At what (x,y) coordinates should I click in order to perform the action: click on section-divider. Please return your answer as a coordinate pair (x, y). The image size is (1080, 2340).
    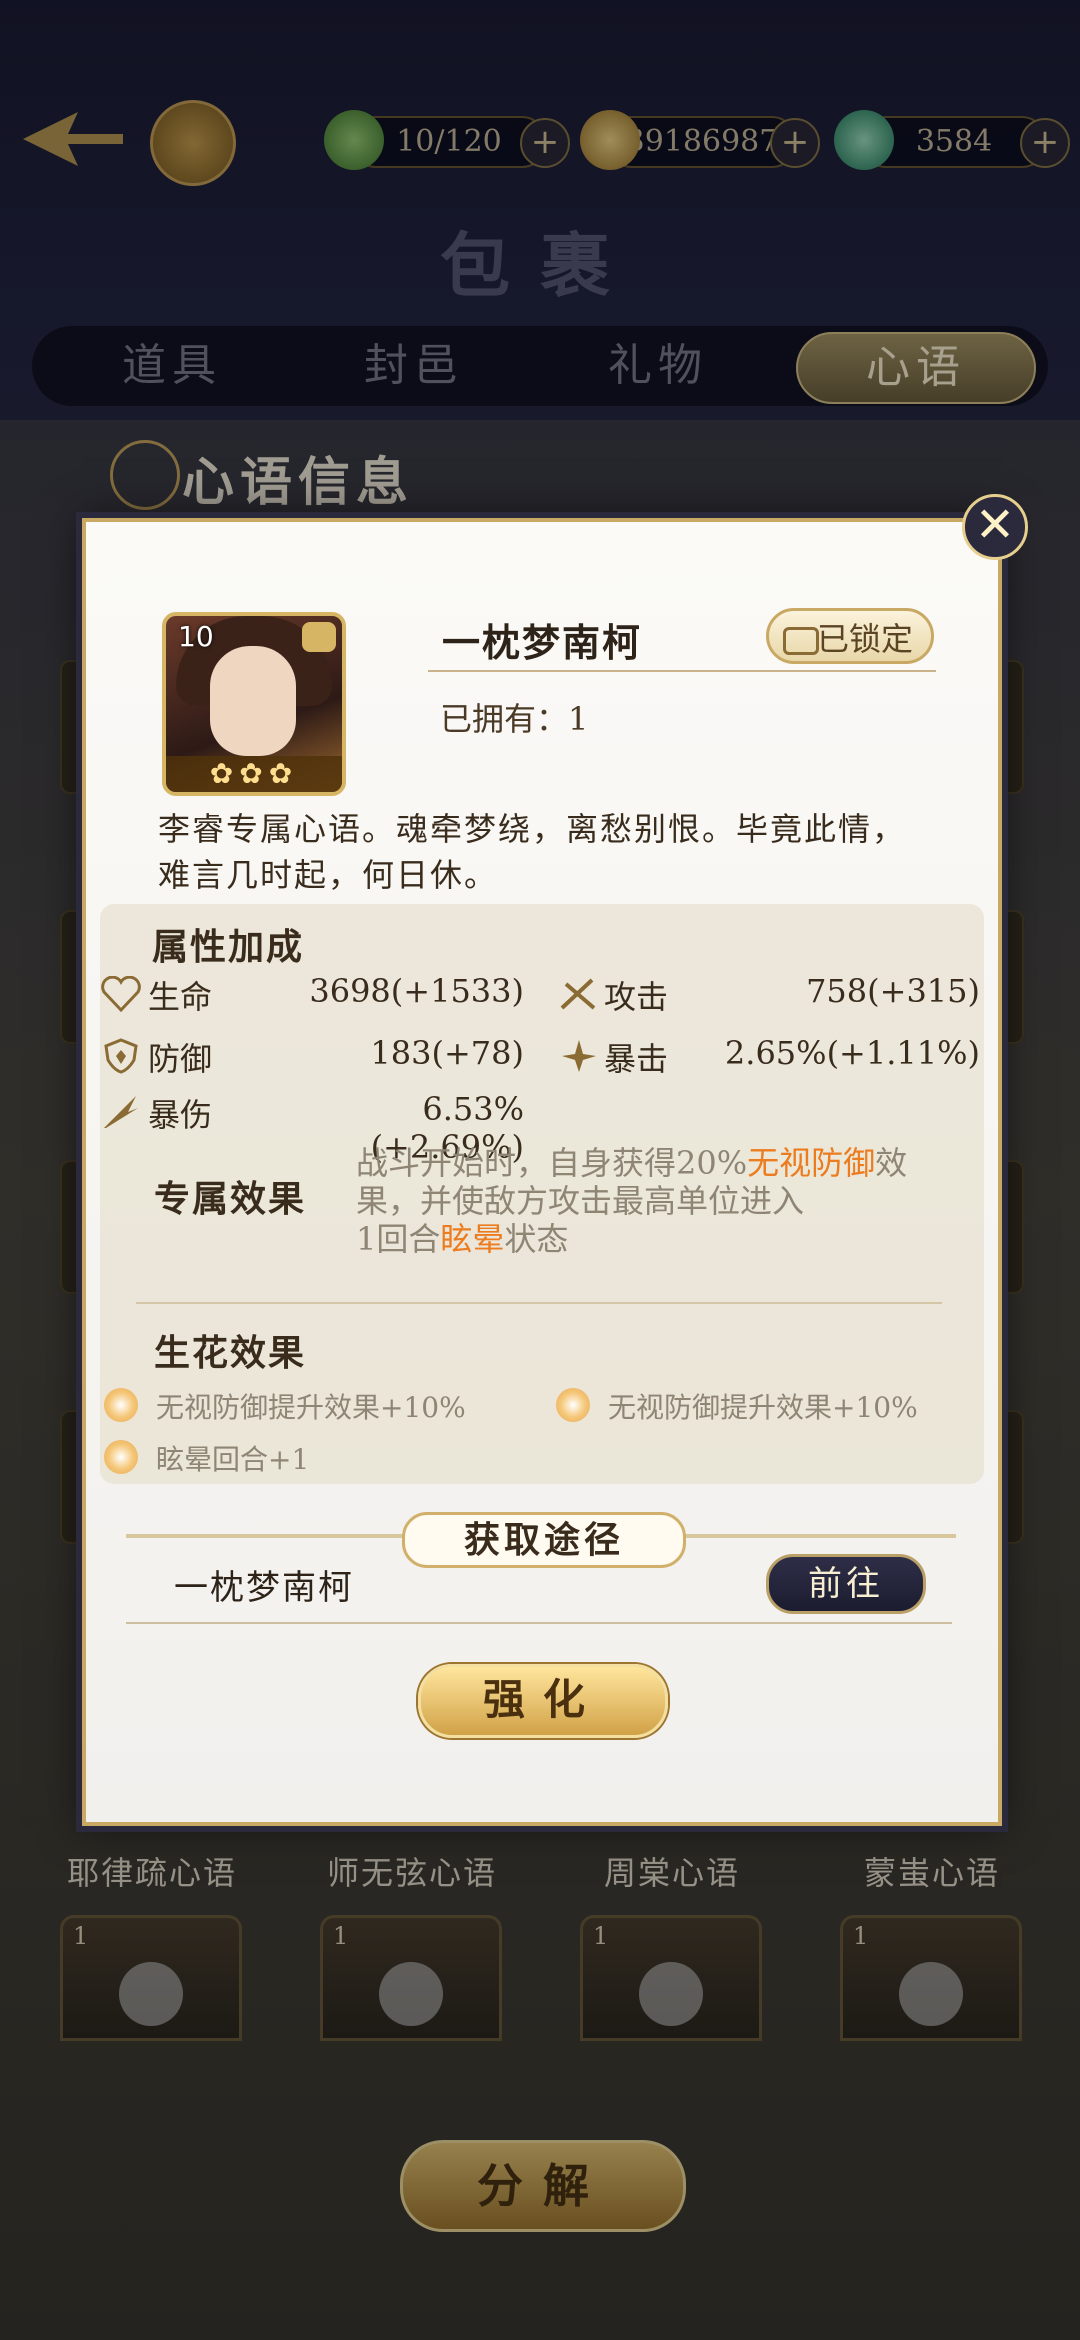
    Looking at the image, I should click on (539, 1303).